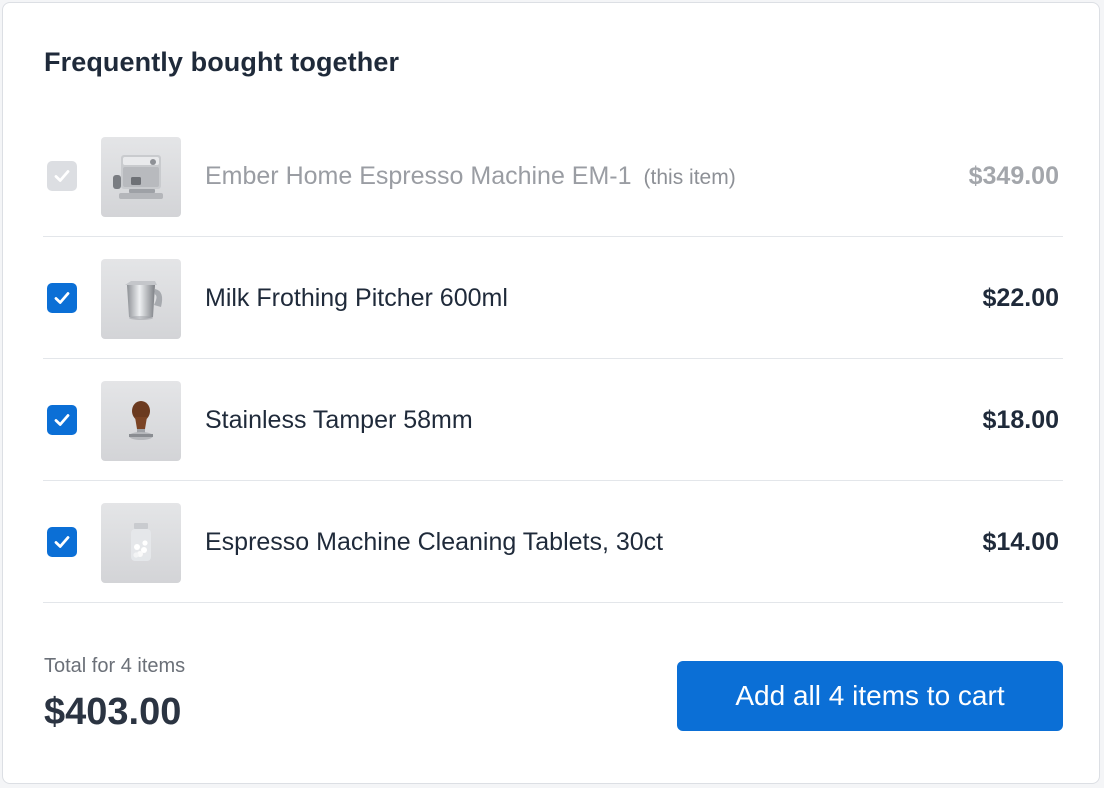  I want to click on bundle-item-row: Milk Frothing Pitcher 600ml $22.00, so click(553, 298).